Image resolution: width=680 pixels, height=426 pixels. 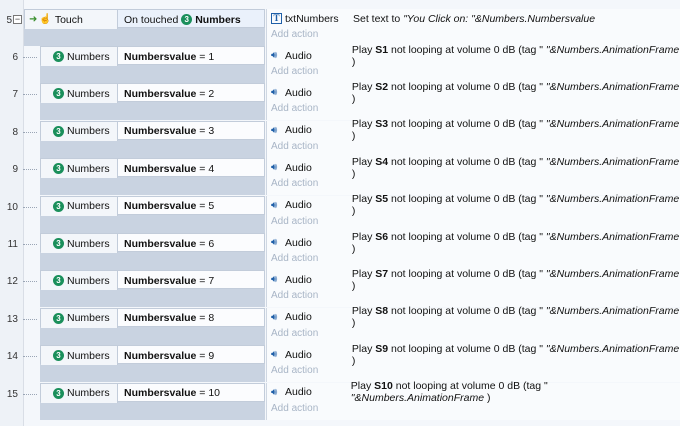 I want to click on event-header: 3 Numbers Numbersvalue = 4, so click(x=152, y=168).